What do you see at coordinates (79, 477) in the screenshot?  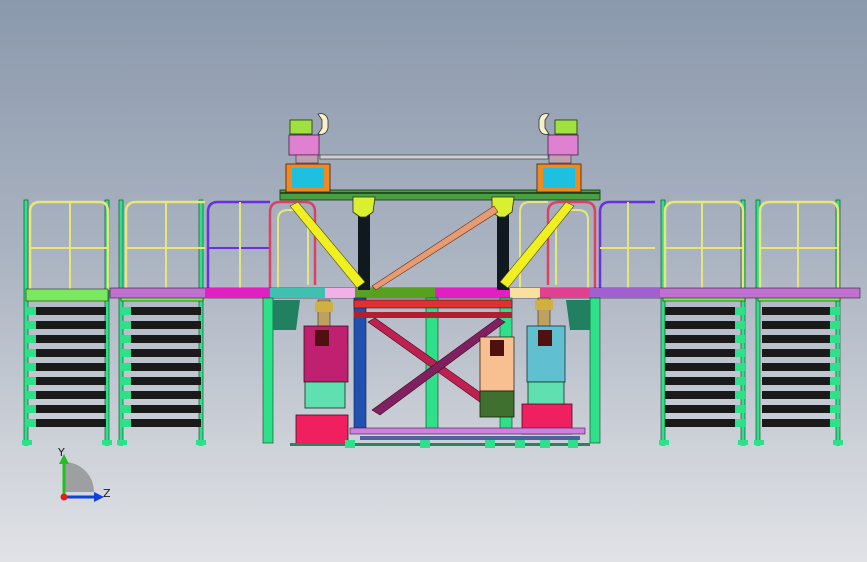 I see `triad-quadrant` at bounding box center [79, 477].